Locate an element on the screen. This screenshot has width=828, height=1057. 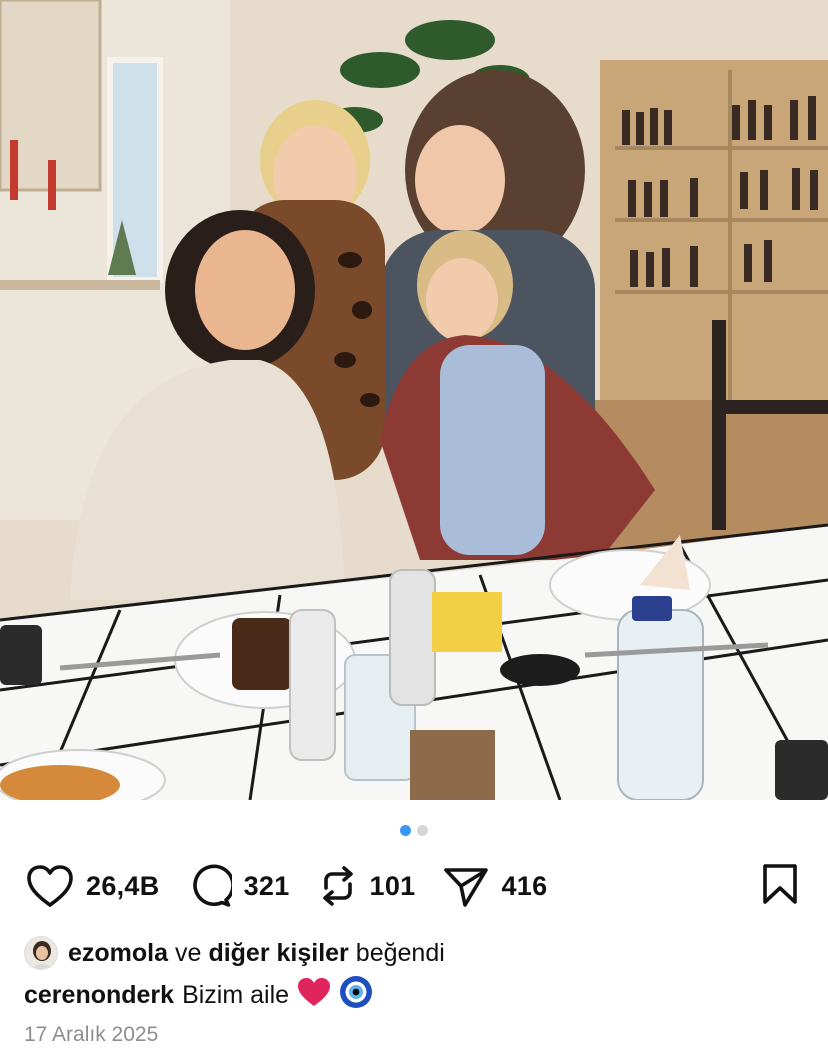
repost-arrows-icon is located at coordinates (337, 886).